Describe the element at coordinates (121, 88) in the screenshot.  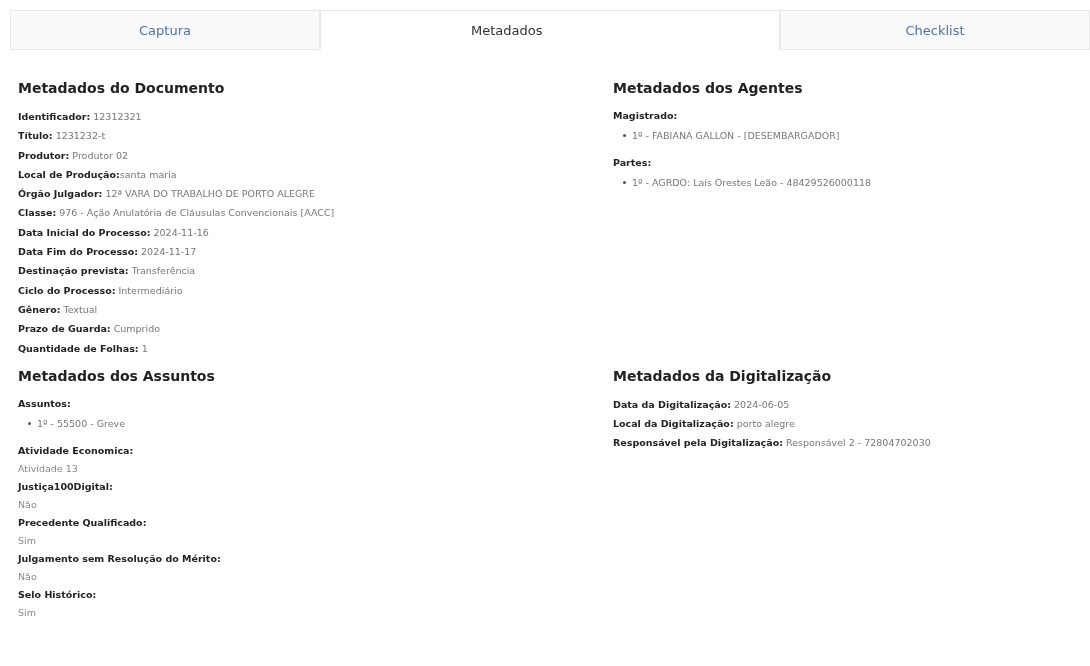
I see `section-heading: Metadados do Documento` at that location.